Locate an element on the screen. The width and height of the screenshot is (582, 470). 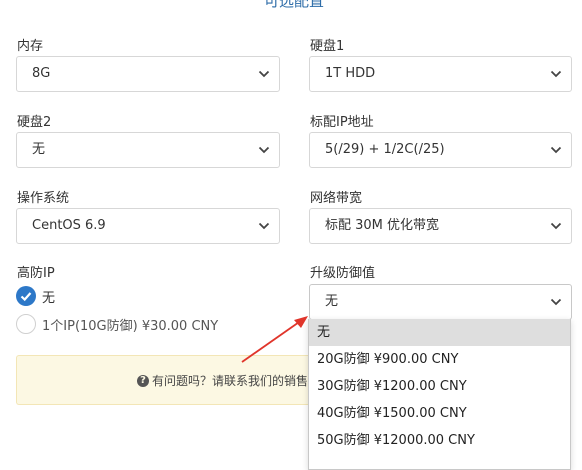
bandwidth-label: 网络带宽 is located at coordinates (336, 198).